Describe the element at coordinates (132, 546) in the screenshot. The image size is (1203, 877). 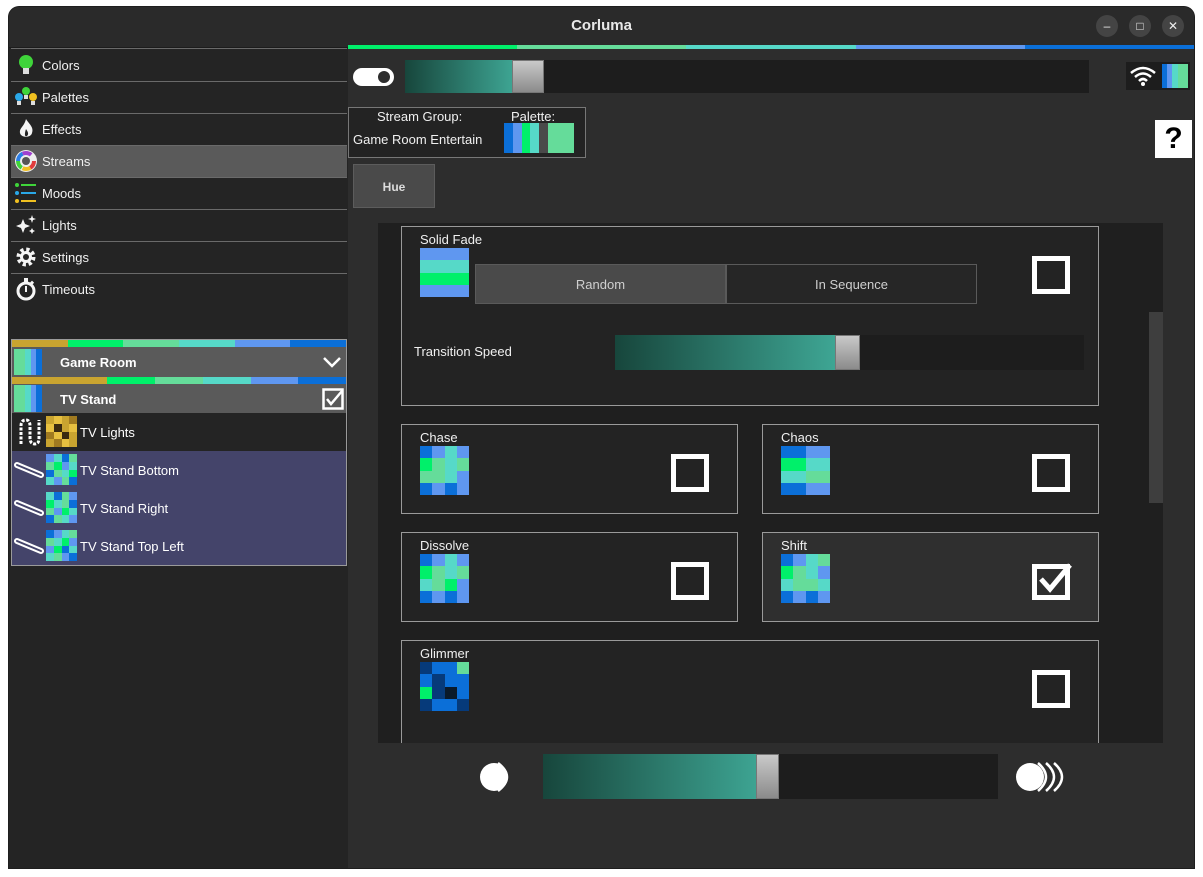
I see `light-name: TV Stand Top Left` at that location.